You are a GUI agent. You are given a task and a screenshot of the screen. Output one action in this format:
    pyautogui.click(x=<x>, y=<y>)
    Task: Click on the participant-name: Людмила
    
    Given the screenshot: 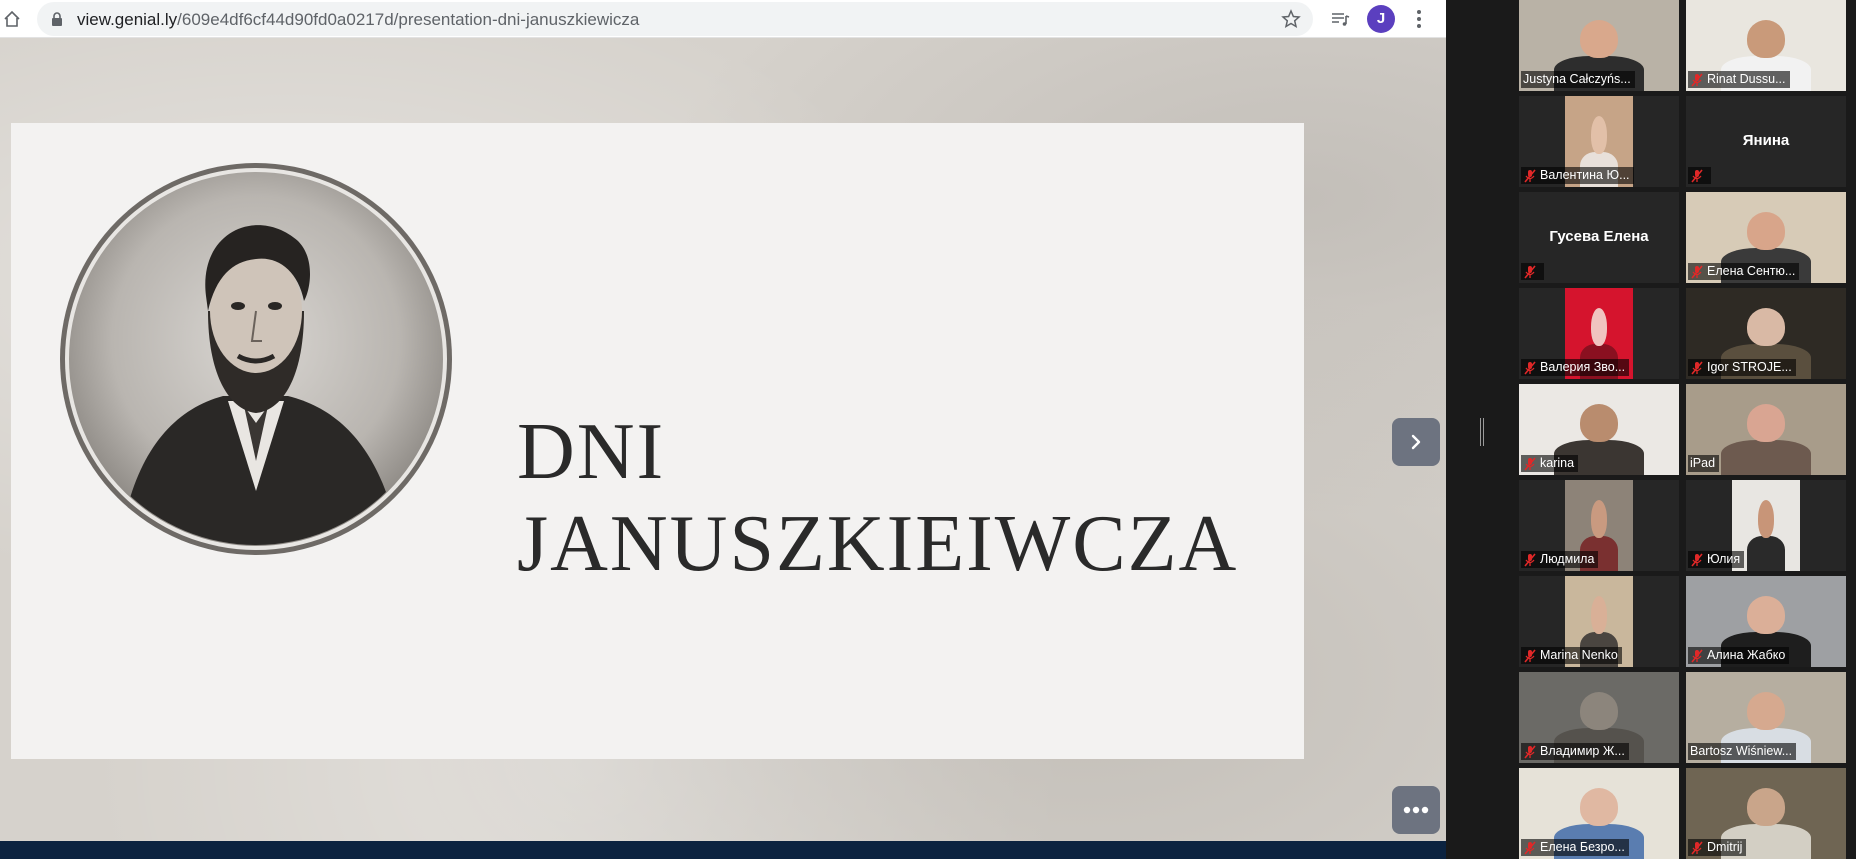 What is the action you would take?
    pyautogui.click(x=1567, y=559)
    